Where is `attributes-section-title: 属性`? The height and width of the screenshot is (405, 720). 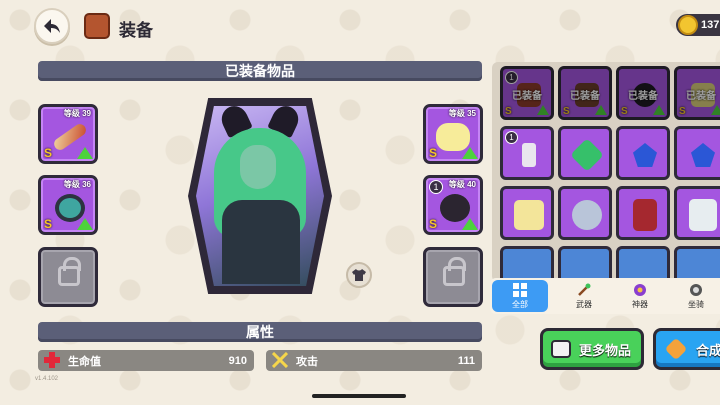 attributes-section-title: 属性 is located at coordinates (260, 332).